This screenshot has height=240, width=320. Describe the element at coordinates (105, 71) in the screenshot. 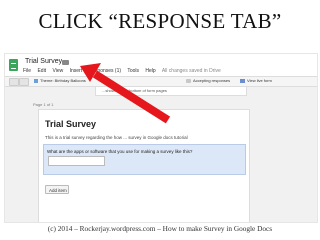

I see `menu-responses: Responses (1)` at that location.